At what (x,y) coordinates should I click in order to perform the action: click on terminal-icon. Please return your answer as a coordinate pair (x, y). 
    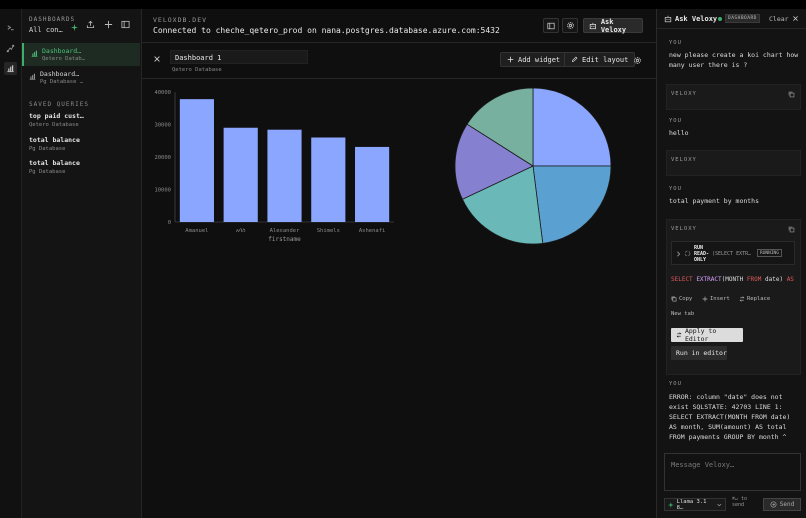
    Looking at the image, I should click on (10, 27).